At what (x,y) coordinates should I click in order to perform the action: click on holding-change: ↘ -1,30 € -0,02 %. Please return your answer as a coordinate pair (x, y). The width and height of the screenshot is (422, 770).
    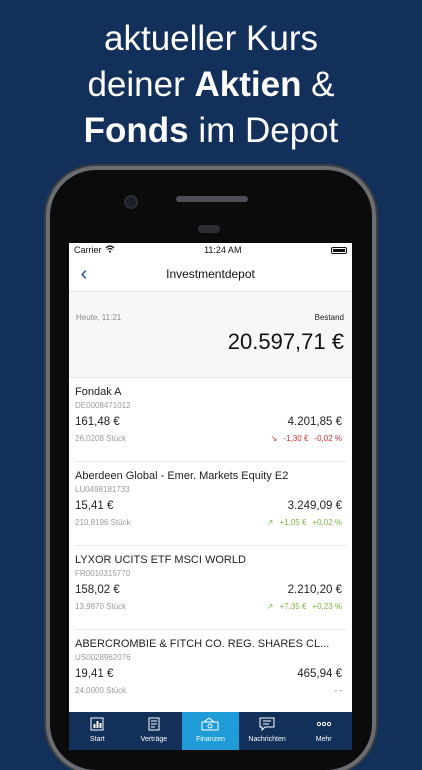
    Looking at the image, I should click on (306, 438).